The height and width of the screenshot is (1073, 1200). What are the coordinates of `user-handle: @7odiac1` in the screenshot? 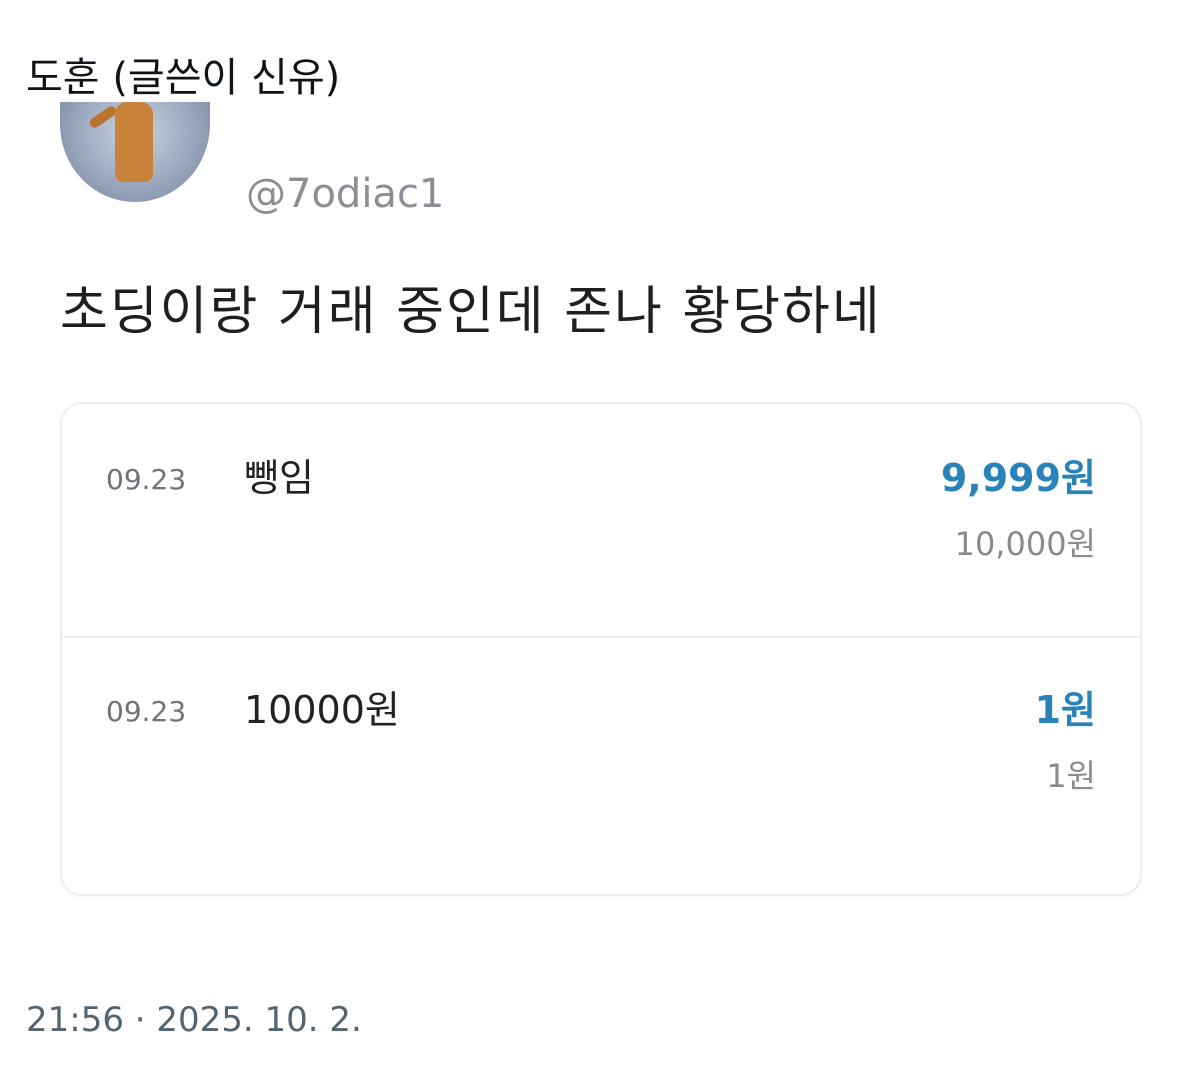 It's located at (345, 194).